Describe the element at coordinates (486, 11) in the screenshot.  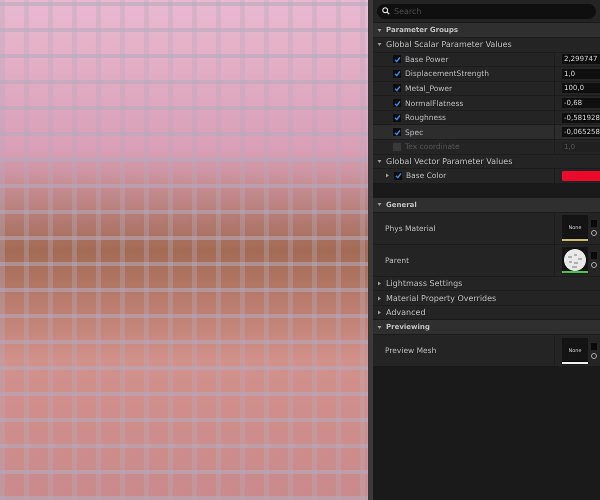
I see `search-field: Search` at that location.